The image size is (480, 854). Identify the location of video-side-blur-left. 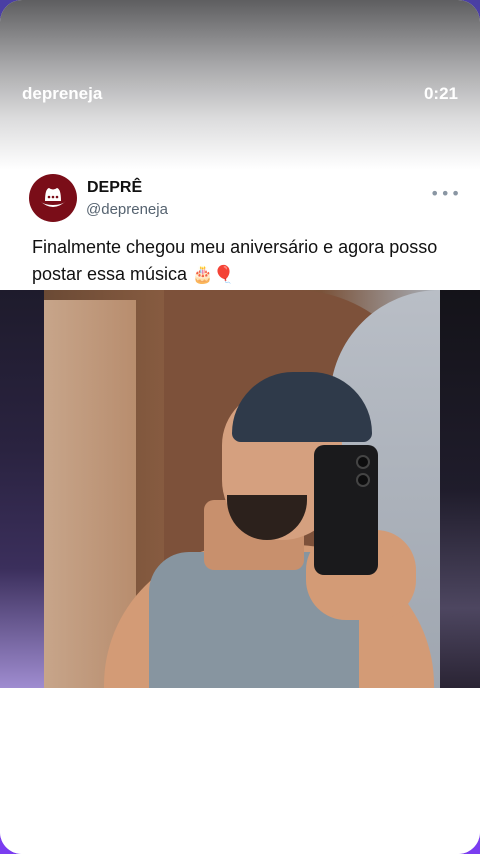
(22, 489).